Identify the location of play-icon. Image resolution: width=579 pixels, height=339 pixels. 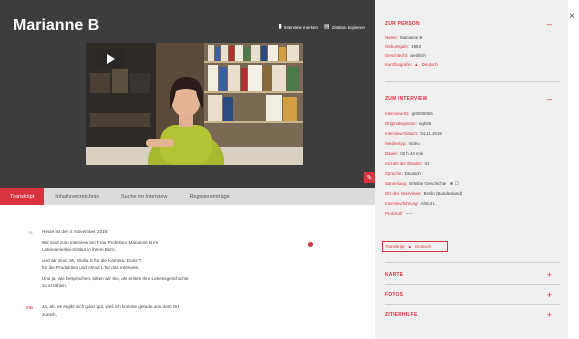
(111, 58).